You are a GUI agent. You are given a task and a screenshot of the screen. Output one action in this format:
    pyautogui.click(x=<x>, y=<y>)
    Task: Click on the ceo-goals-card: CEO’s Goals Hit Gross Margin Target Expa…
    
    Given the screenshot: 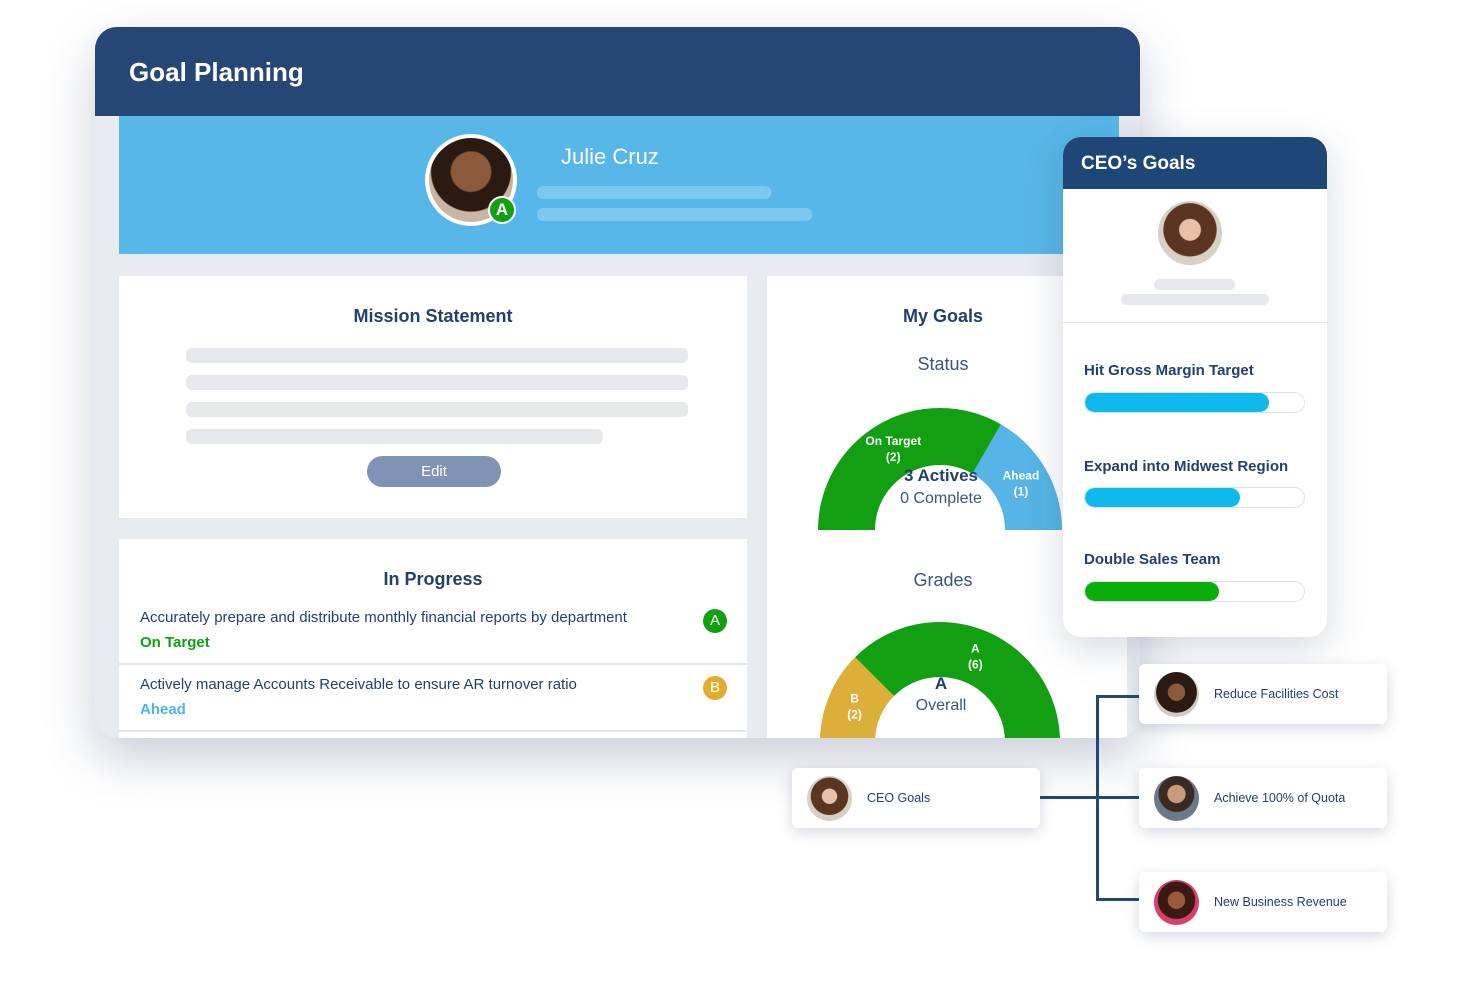 What is the action you would take?
    pyautogui.click(x=1195, y=387)
    